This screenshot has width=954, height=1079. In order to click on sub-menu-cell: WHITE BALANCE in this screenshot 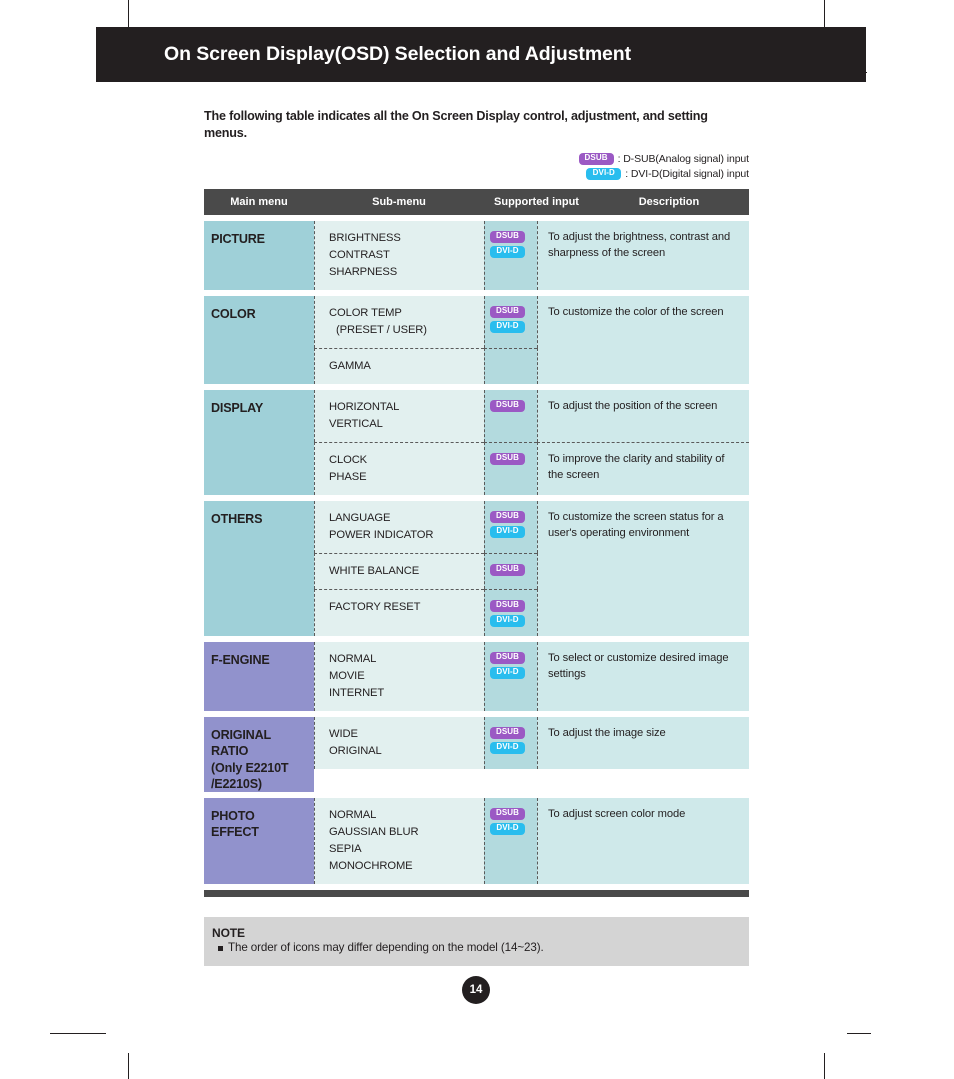, I will do `click(399, 571)`.